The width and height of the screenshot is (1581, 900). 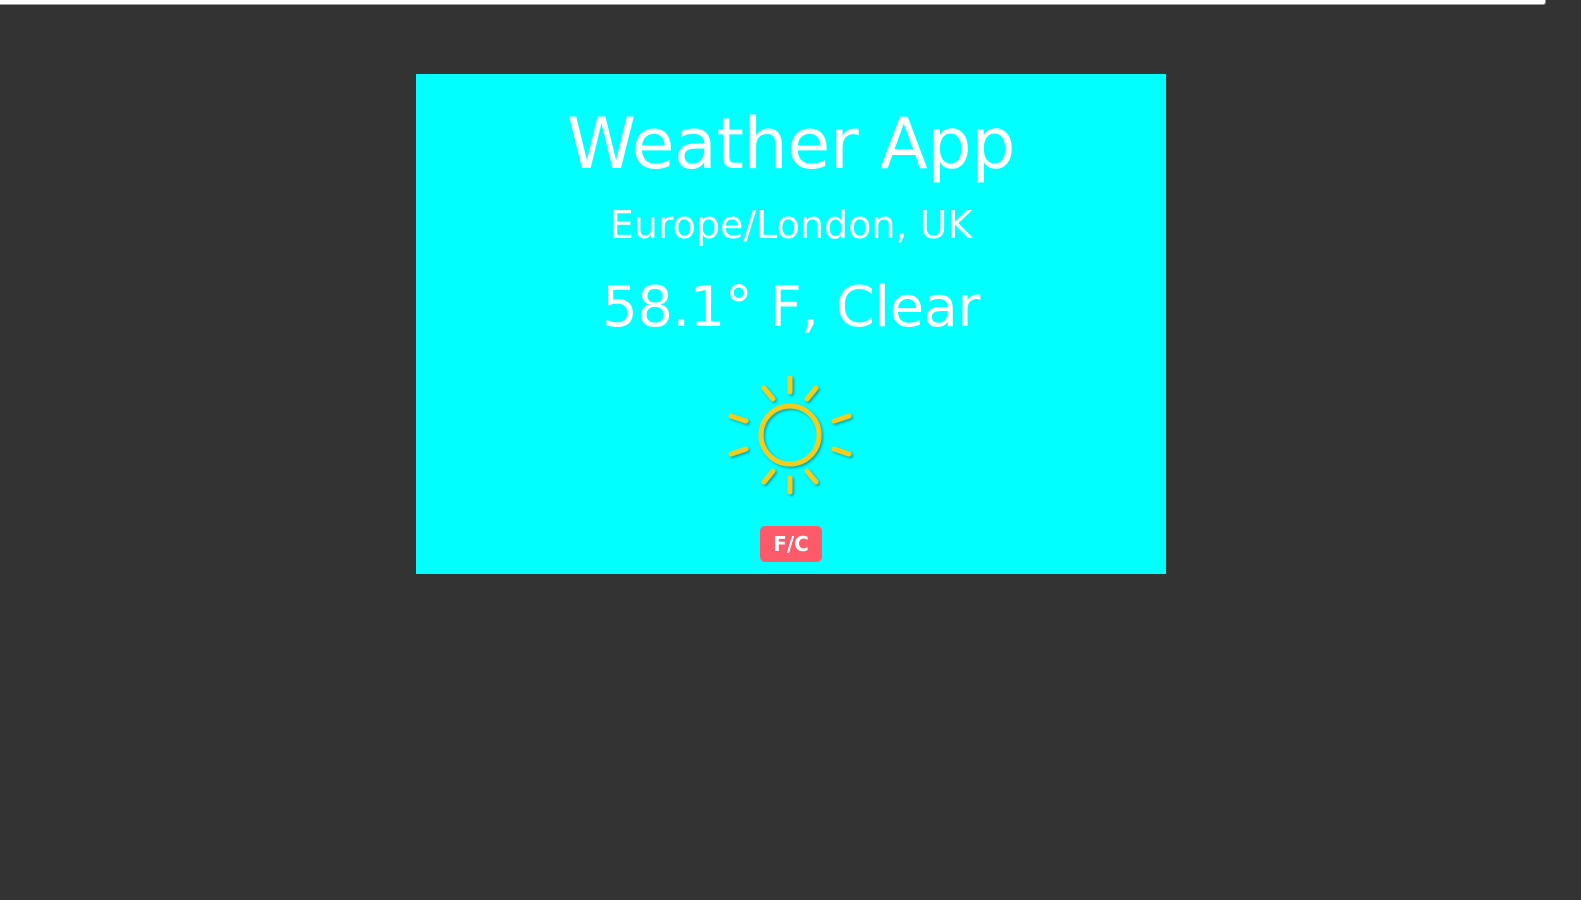 I want to click on app-title: Weather App, so click(x=791, y=144).